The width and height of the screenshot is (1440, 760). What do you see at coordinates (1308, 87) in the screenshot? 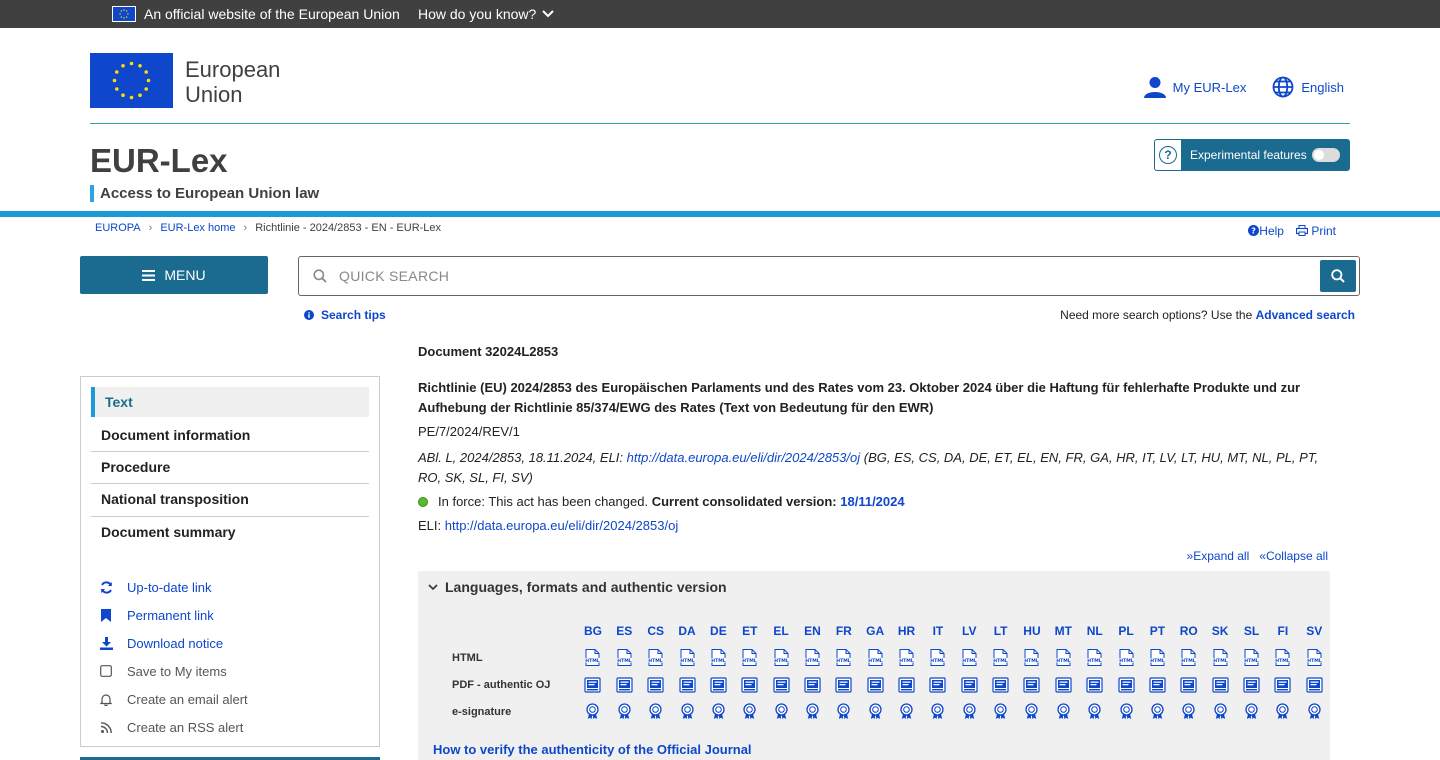
I see `language-selector: English` at bounding box center [1308, 87].